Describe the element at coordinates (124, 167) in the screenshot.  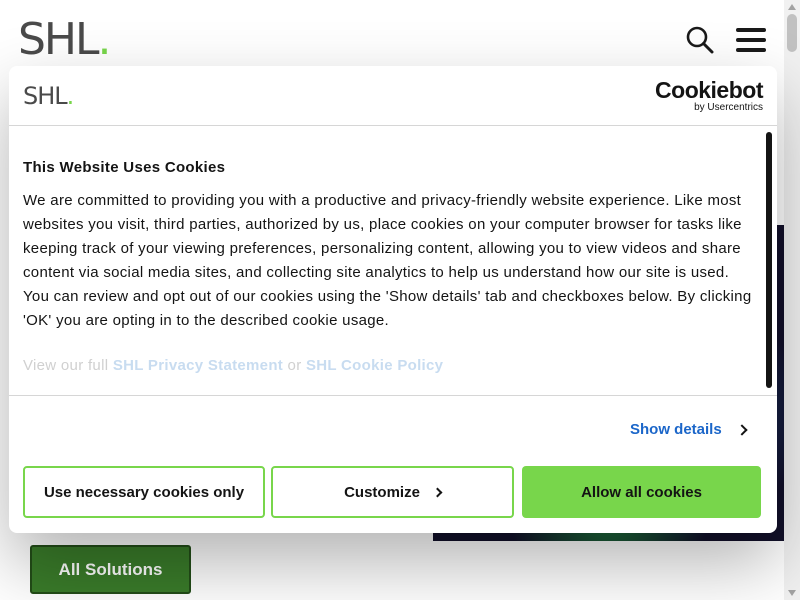
I see `dialog-title: This Website Uses Cookies` at that location.